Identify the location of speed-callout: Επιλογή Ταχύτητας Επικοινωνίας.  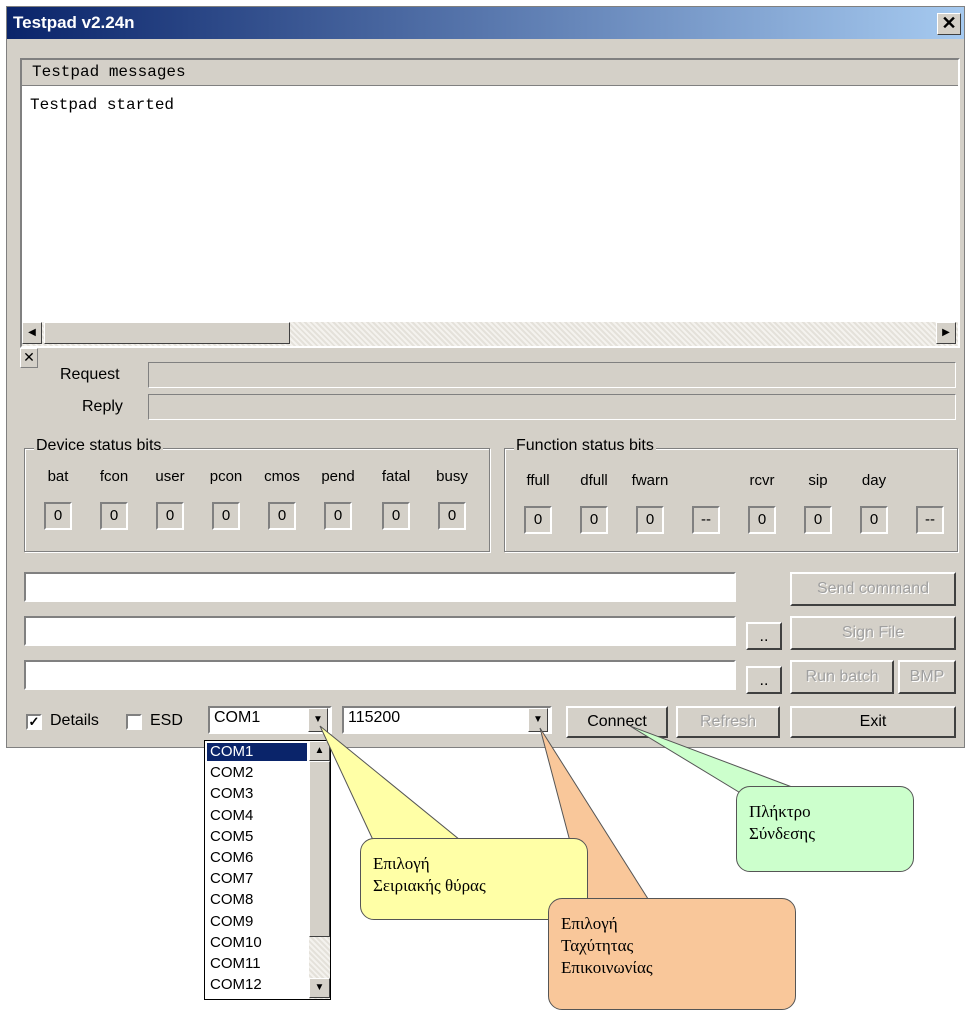
(672, 954).